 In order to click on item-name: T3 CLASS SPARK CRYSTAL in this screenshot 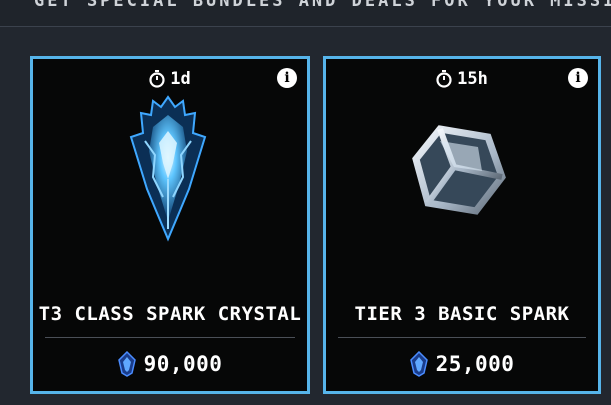, I will do `click(170, 314)`.